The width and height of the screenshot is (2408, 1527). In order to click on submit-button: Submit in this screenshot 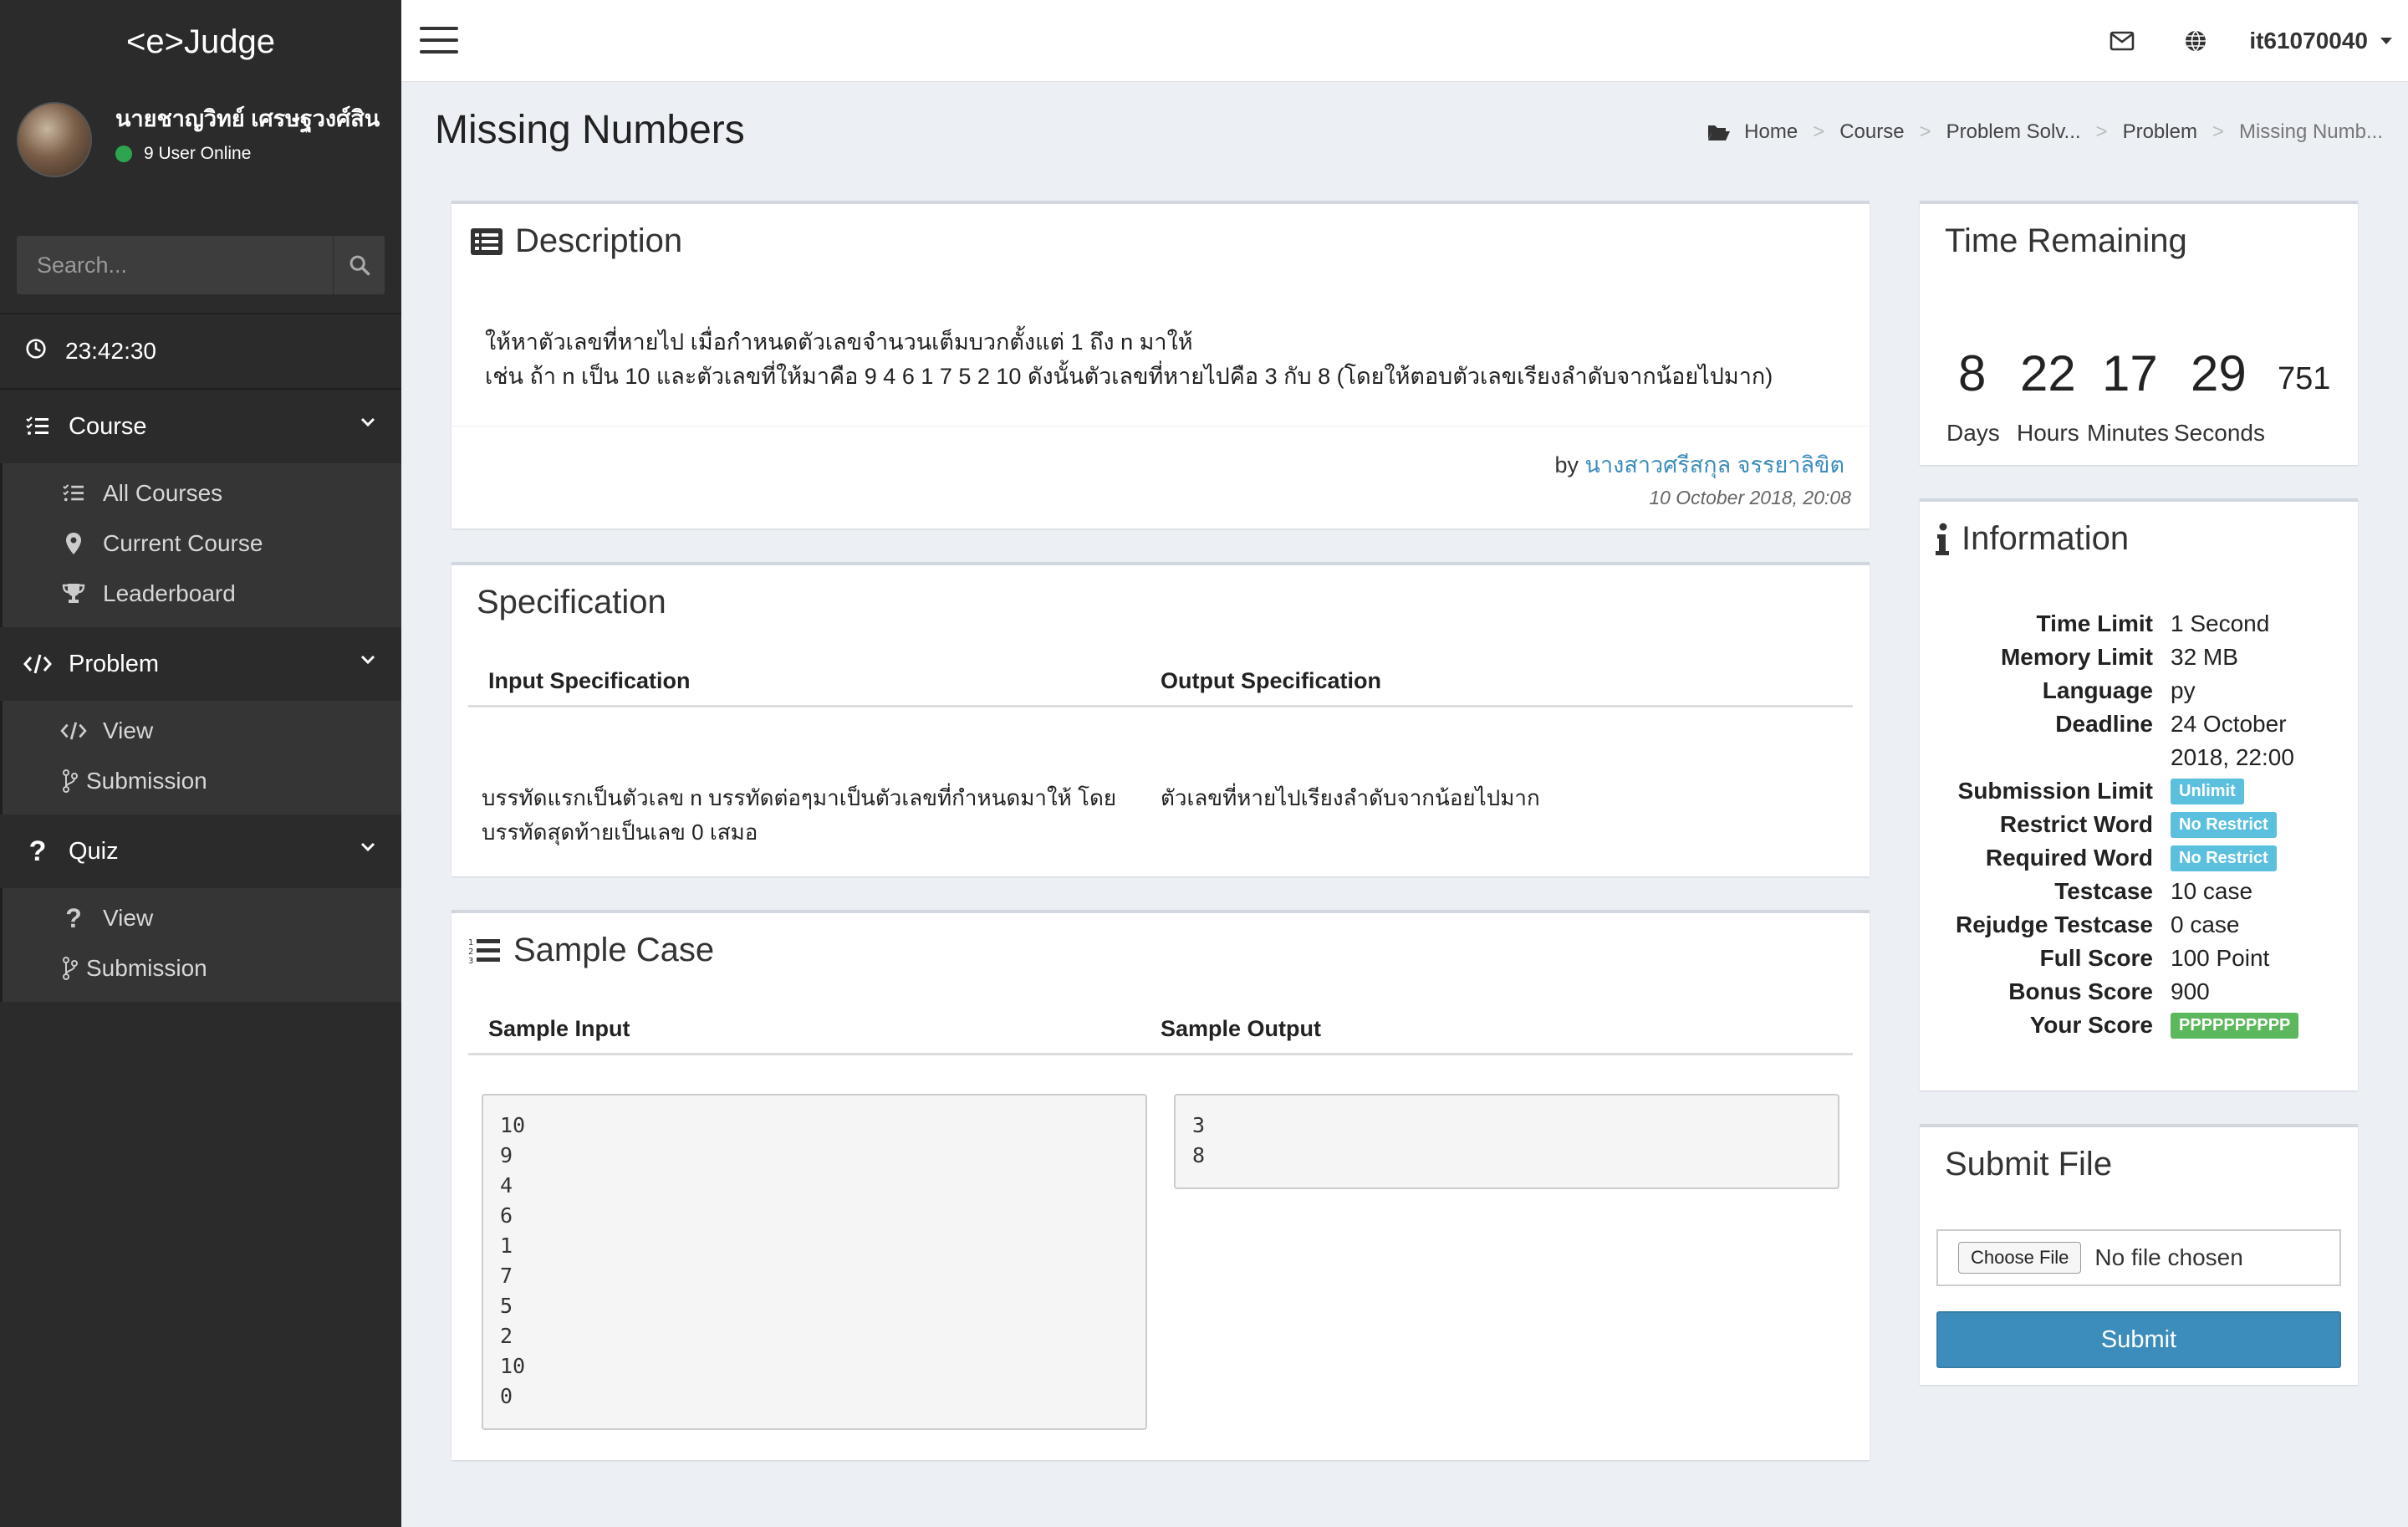, I will do `click(2138, 1339)`.